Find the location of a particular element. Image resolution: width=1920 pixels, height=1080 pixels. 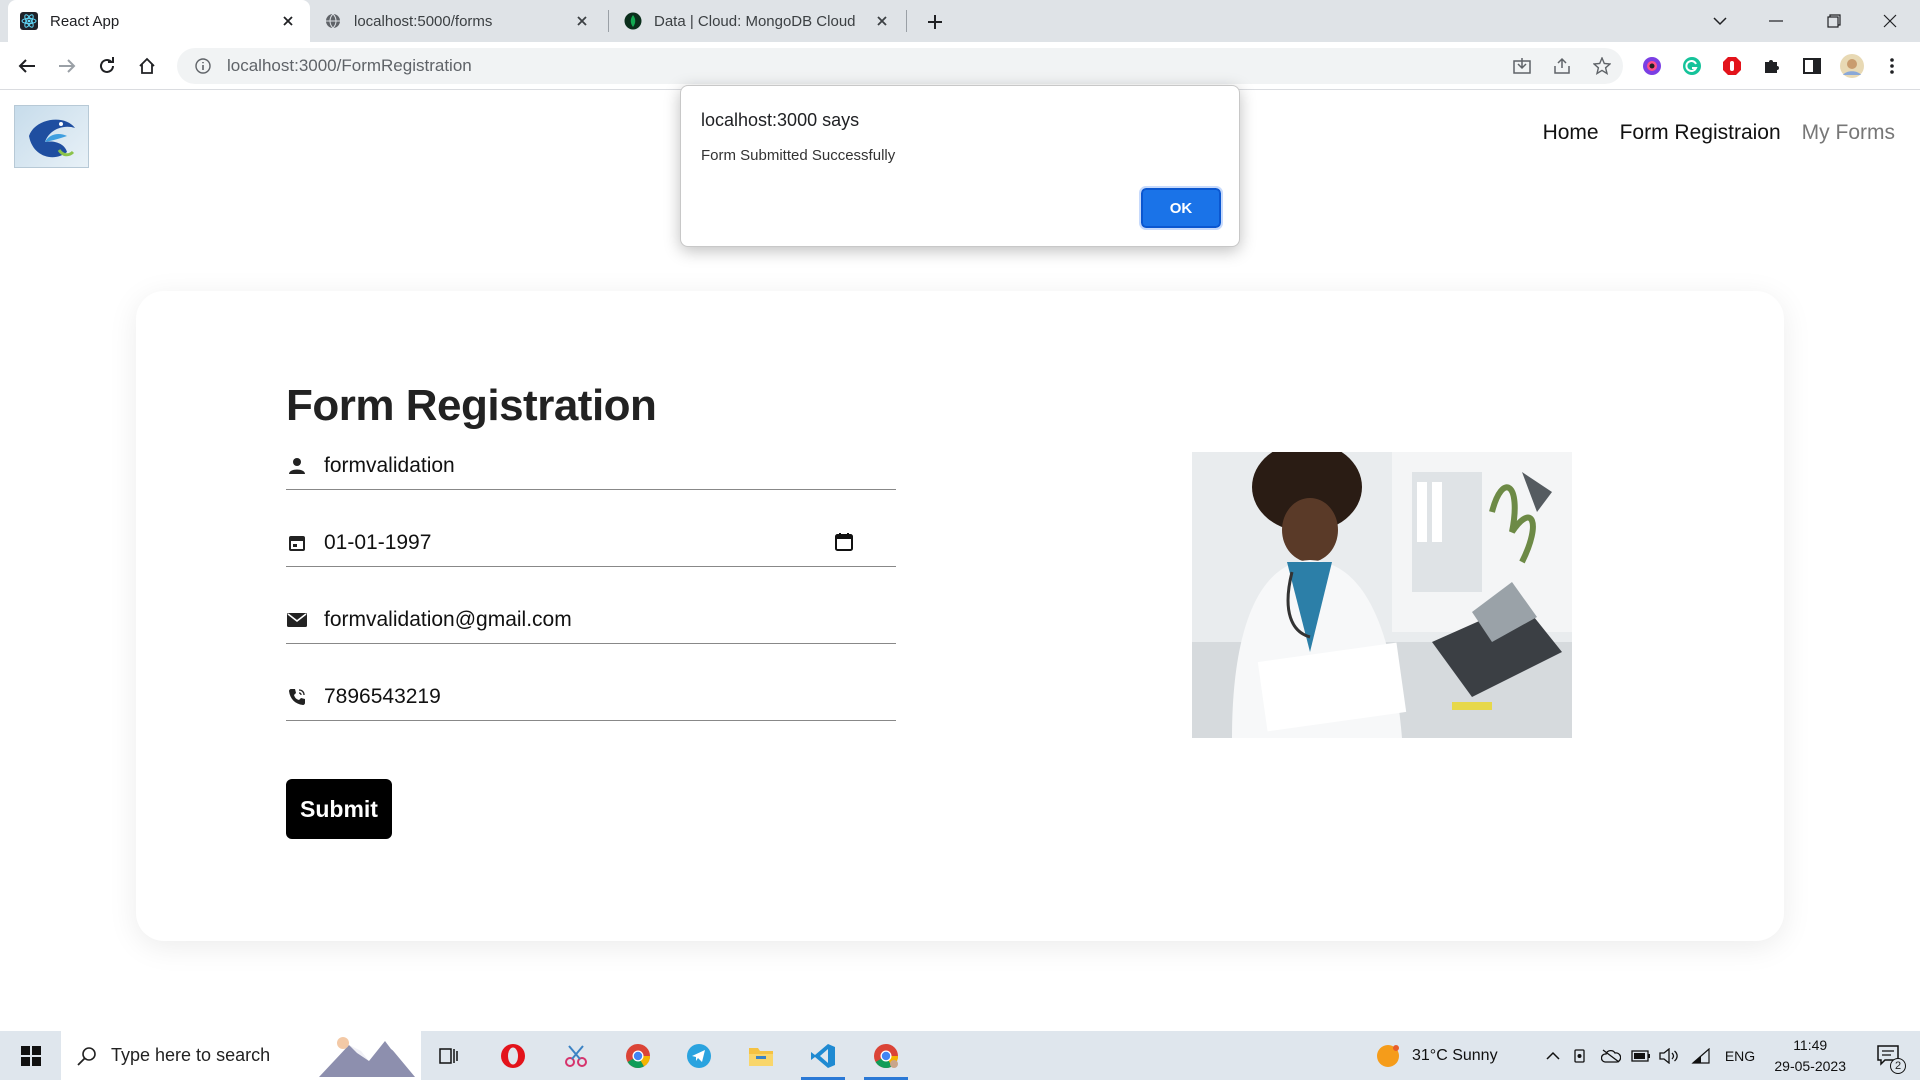

person-icon is located at coordinates (297, 466).